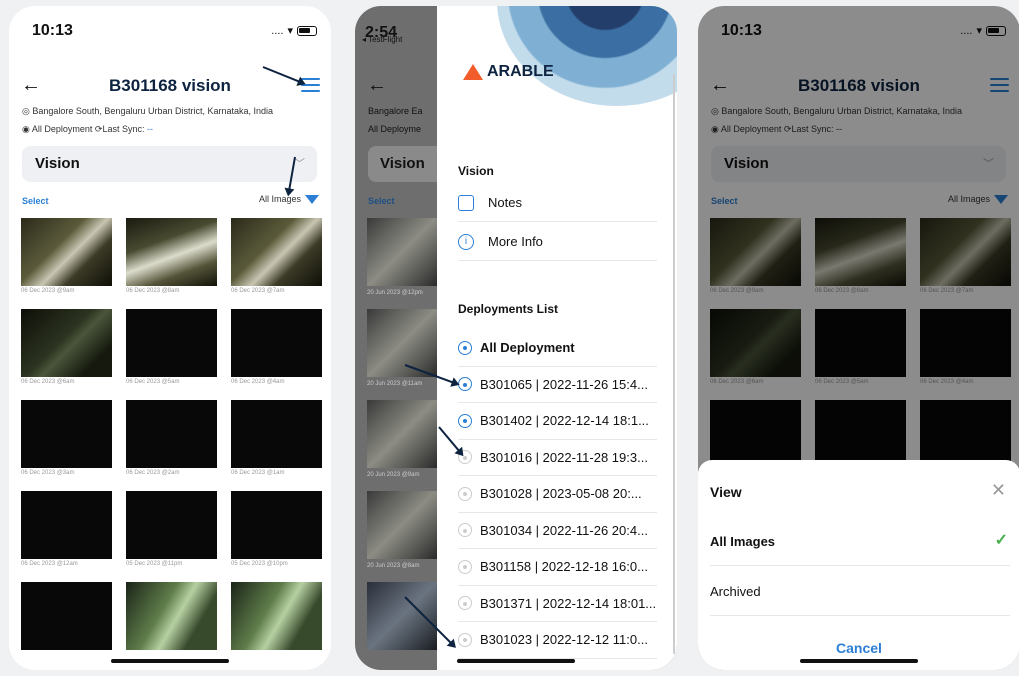 Image resolution: width=1019 pixels, height=676 pixels. What do you see at coordinates (735, 591) in the screenshot?
I see `option-label: Archived` at bounding box center [735, 591].